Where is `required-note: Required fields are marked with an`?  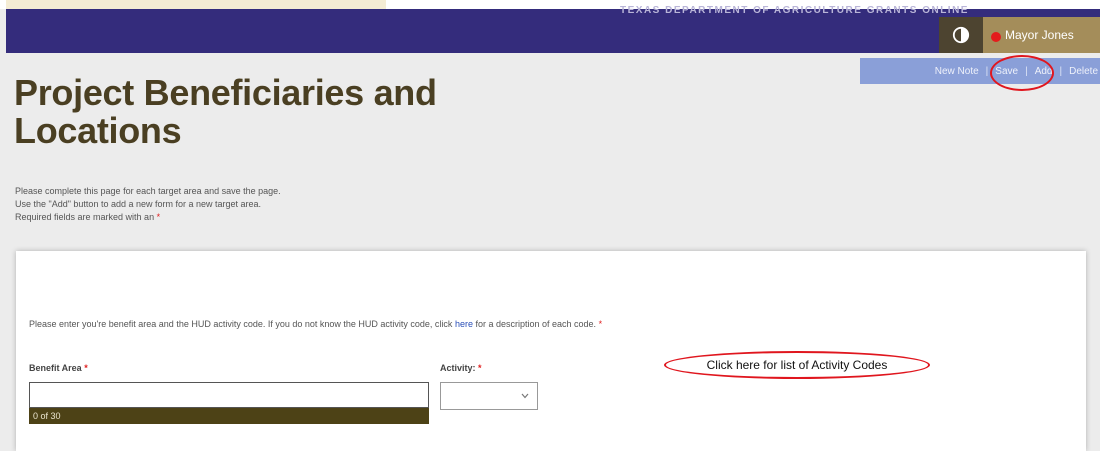
required-note: Required fields are marked with an is located at coordinates (85, 217).